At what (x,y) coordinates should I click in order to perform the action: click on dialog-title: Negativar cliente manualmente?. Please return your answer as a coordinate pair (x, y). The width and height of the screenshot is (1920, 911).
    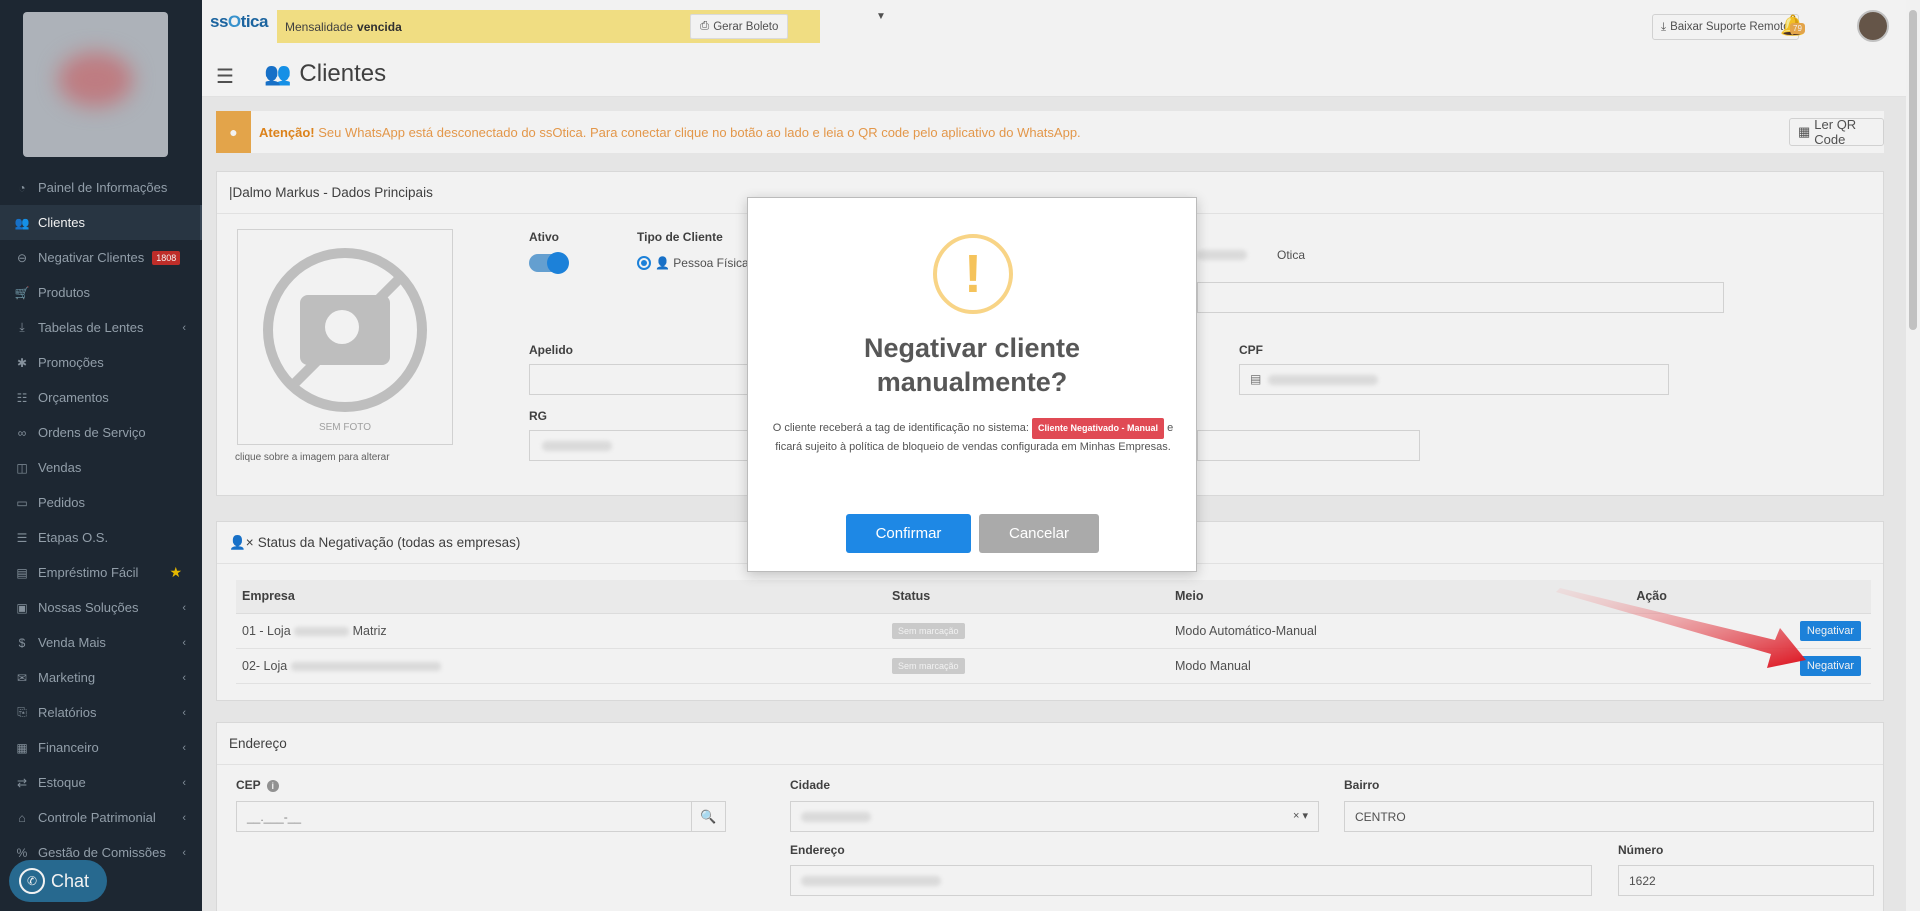
    Looking at the image, I should click on (972, 365).